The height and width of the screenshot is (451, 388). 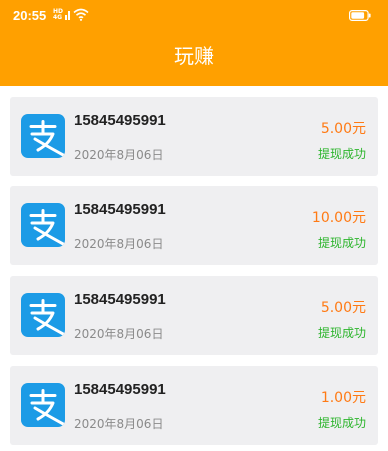 What do you see at coordinates (67, 15) in the screenshot?
I see `signal-icon` at bounding box center [67, 15].